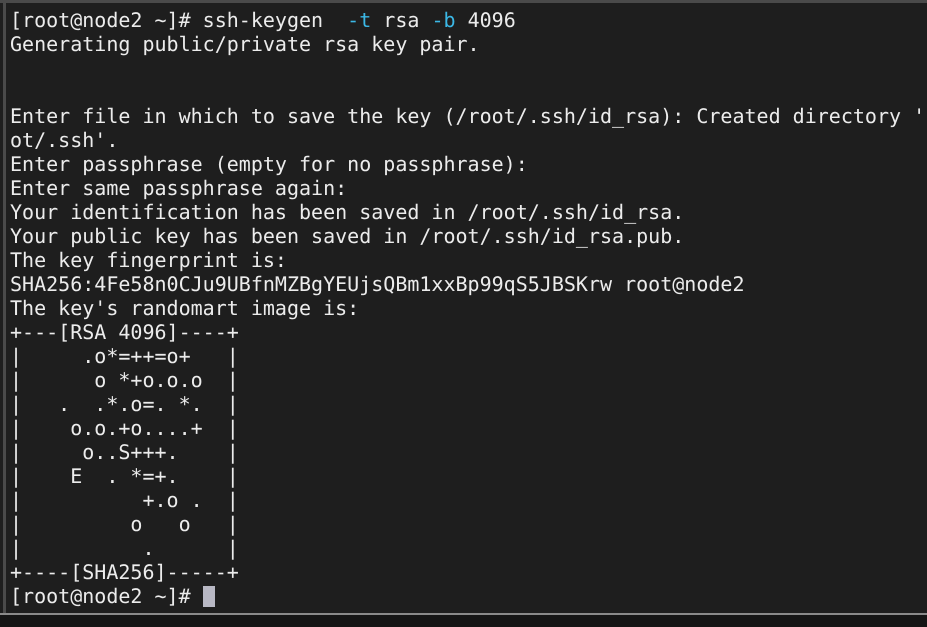 The width and height of the screenshot is (927, 627). I want to click on terminal-text: ot/.ssh'., so click(64, 140).